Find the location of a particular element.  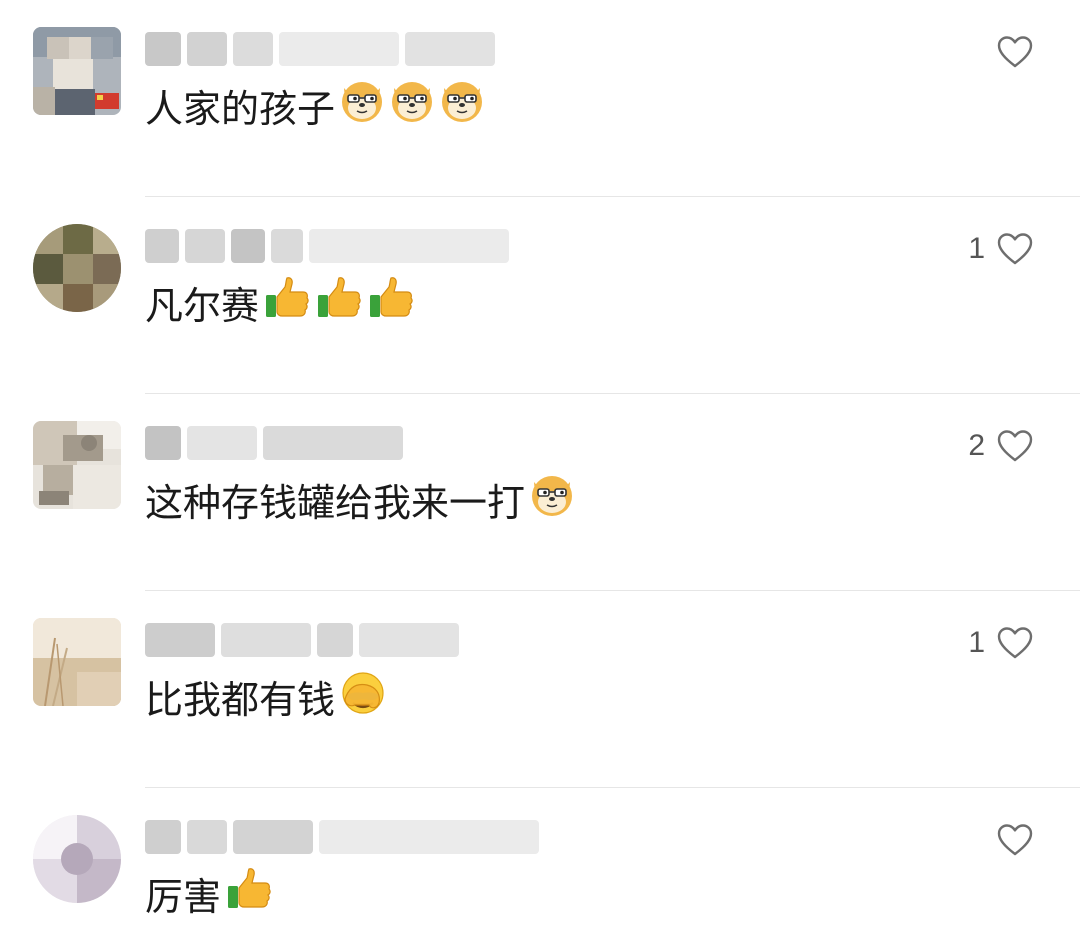

comment-text-label: 人家的孩子 is located at coordinates (240, 108).